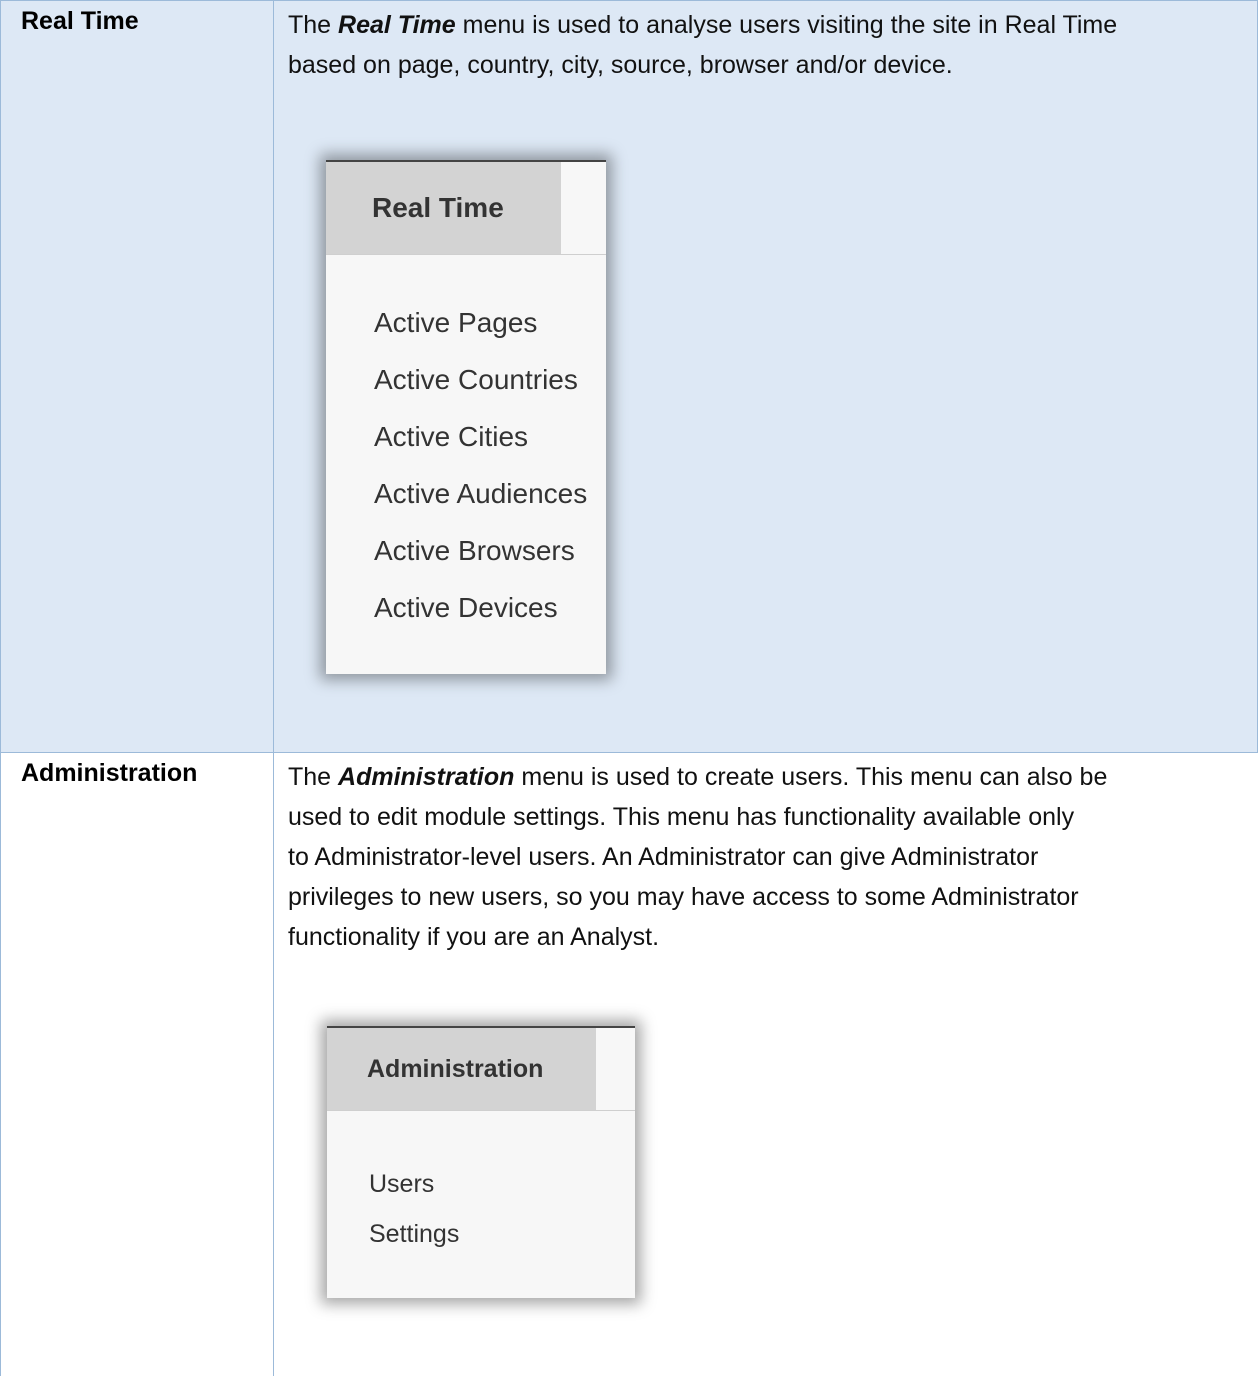 This screenshot has height=1376, width=1258. What do you see at coordinates (474, 937) in the screenshot?
I see `description-line: functionality if you are an Analyst.` at bounding box center [474, 937].